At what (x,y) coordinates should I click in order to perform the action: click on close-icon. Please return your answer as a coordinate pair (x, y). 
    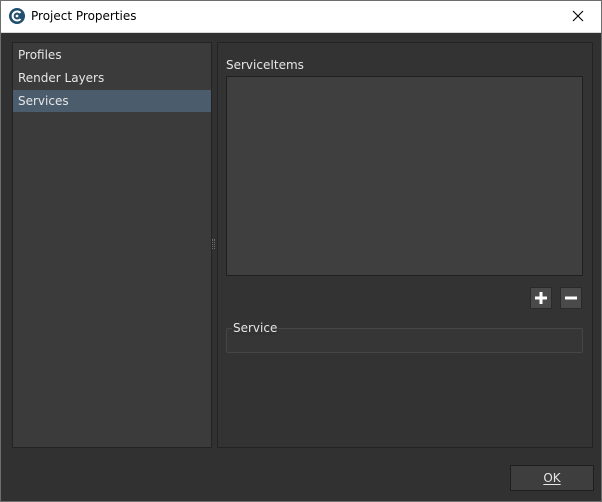
    Looking at the image, I should click on (578, 16).